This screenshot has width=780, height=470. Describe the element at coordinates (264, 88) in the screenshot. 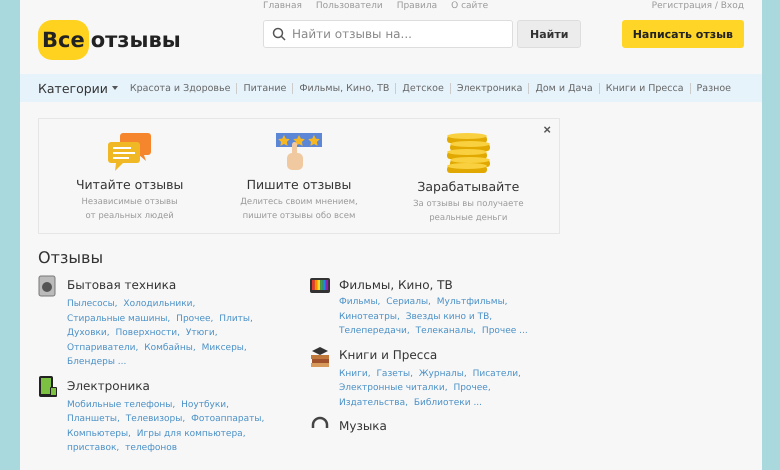

I see `category-link: Питание` at that location.